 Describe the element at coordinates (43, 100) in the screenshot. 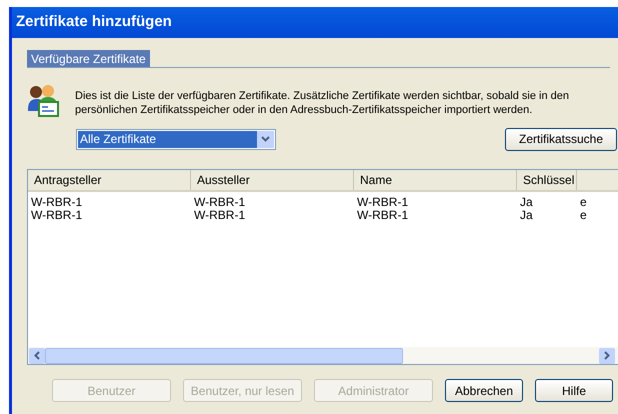

I see `users-certificate-icon` at that location.